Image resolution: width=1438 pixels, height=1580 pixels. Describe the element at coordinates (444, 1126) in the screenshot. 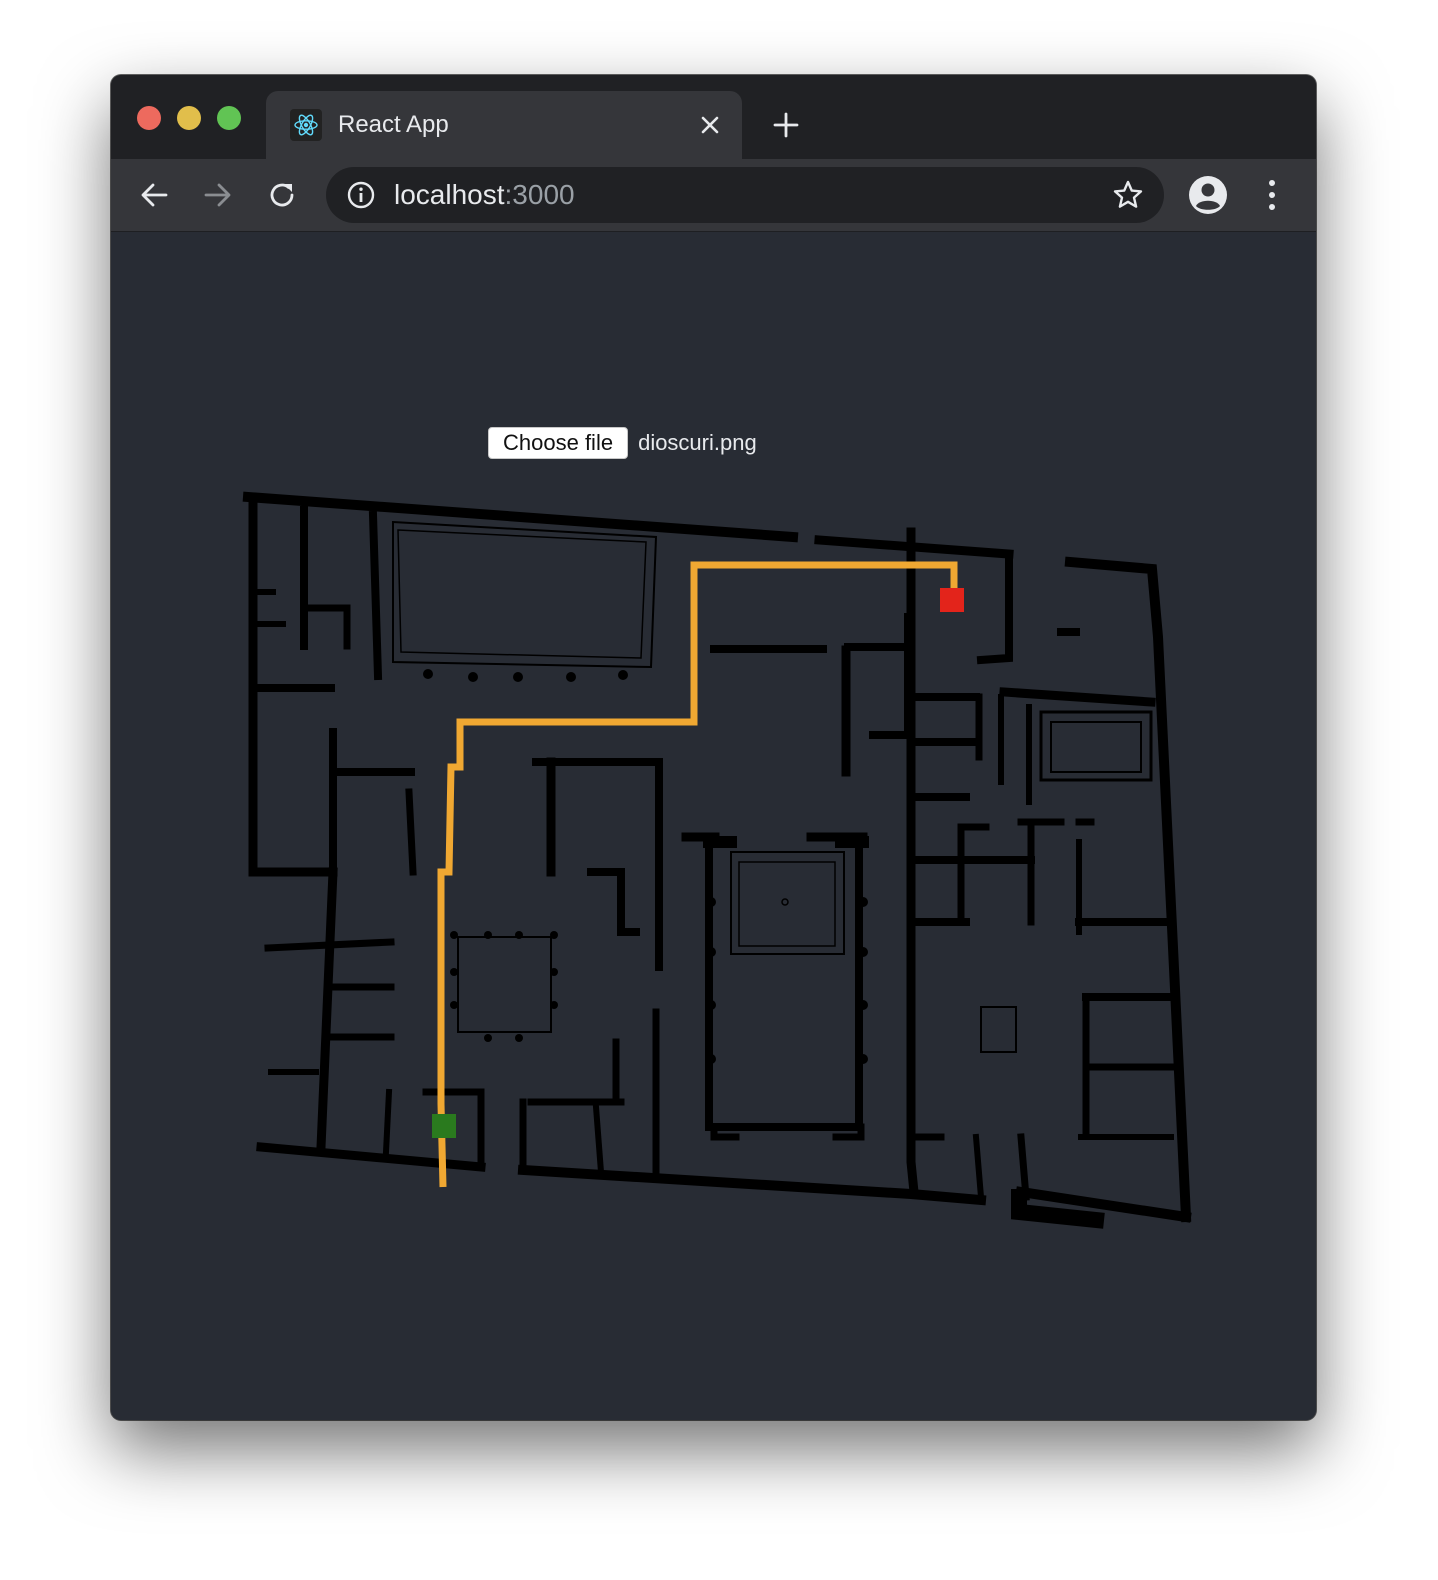

I see `start-marker` at that location.